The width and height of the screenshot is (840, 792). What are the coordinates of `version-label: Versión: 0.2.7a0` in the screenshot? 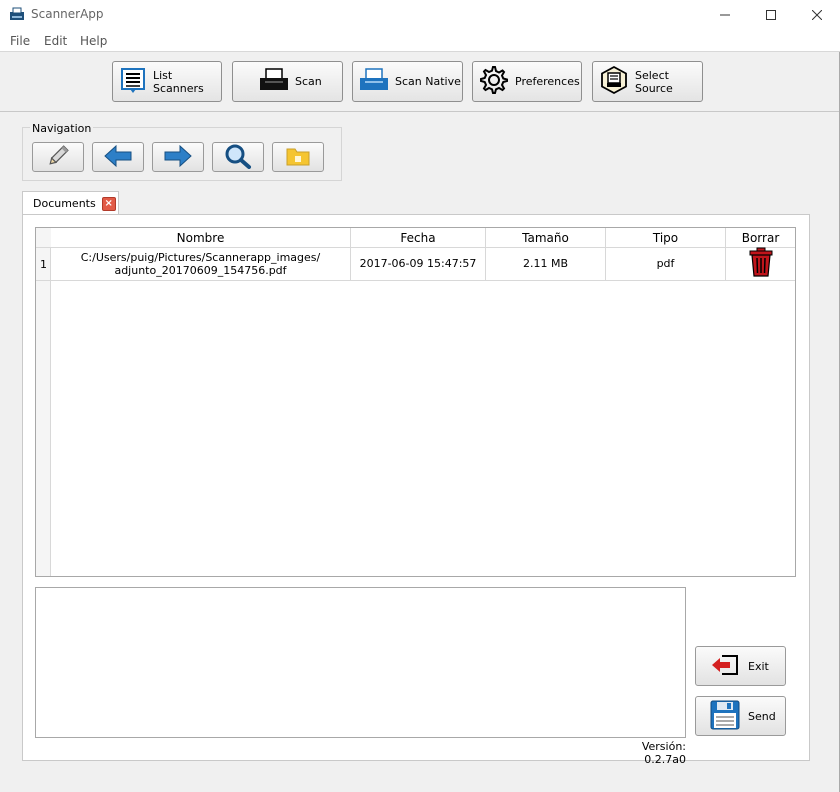 It's located at (663, 753).